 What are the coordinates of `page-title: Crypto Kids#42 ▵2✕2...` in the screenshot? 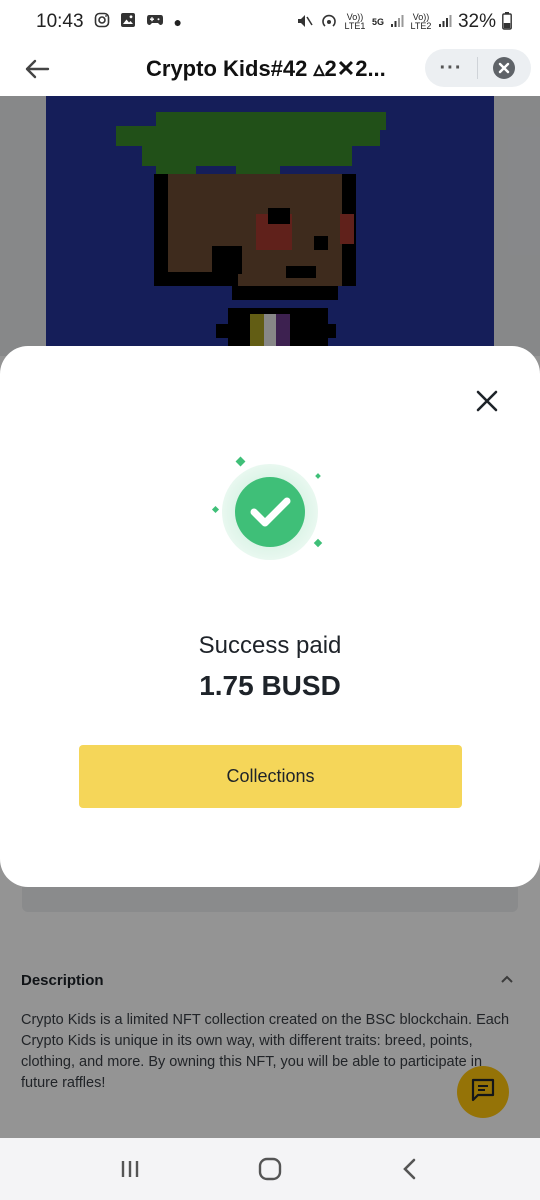 It's located at (266, 68).